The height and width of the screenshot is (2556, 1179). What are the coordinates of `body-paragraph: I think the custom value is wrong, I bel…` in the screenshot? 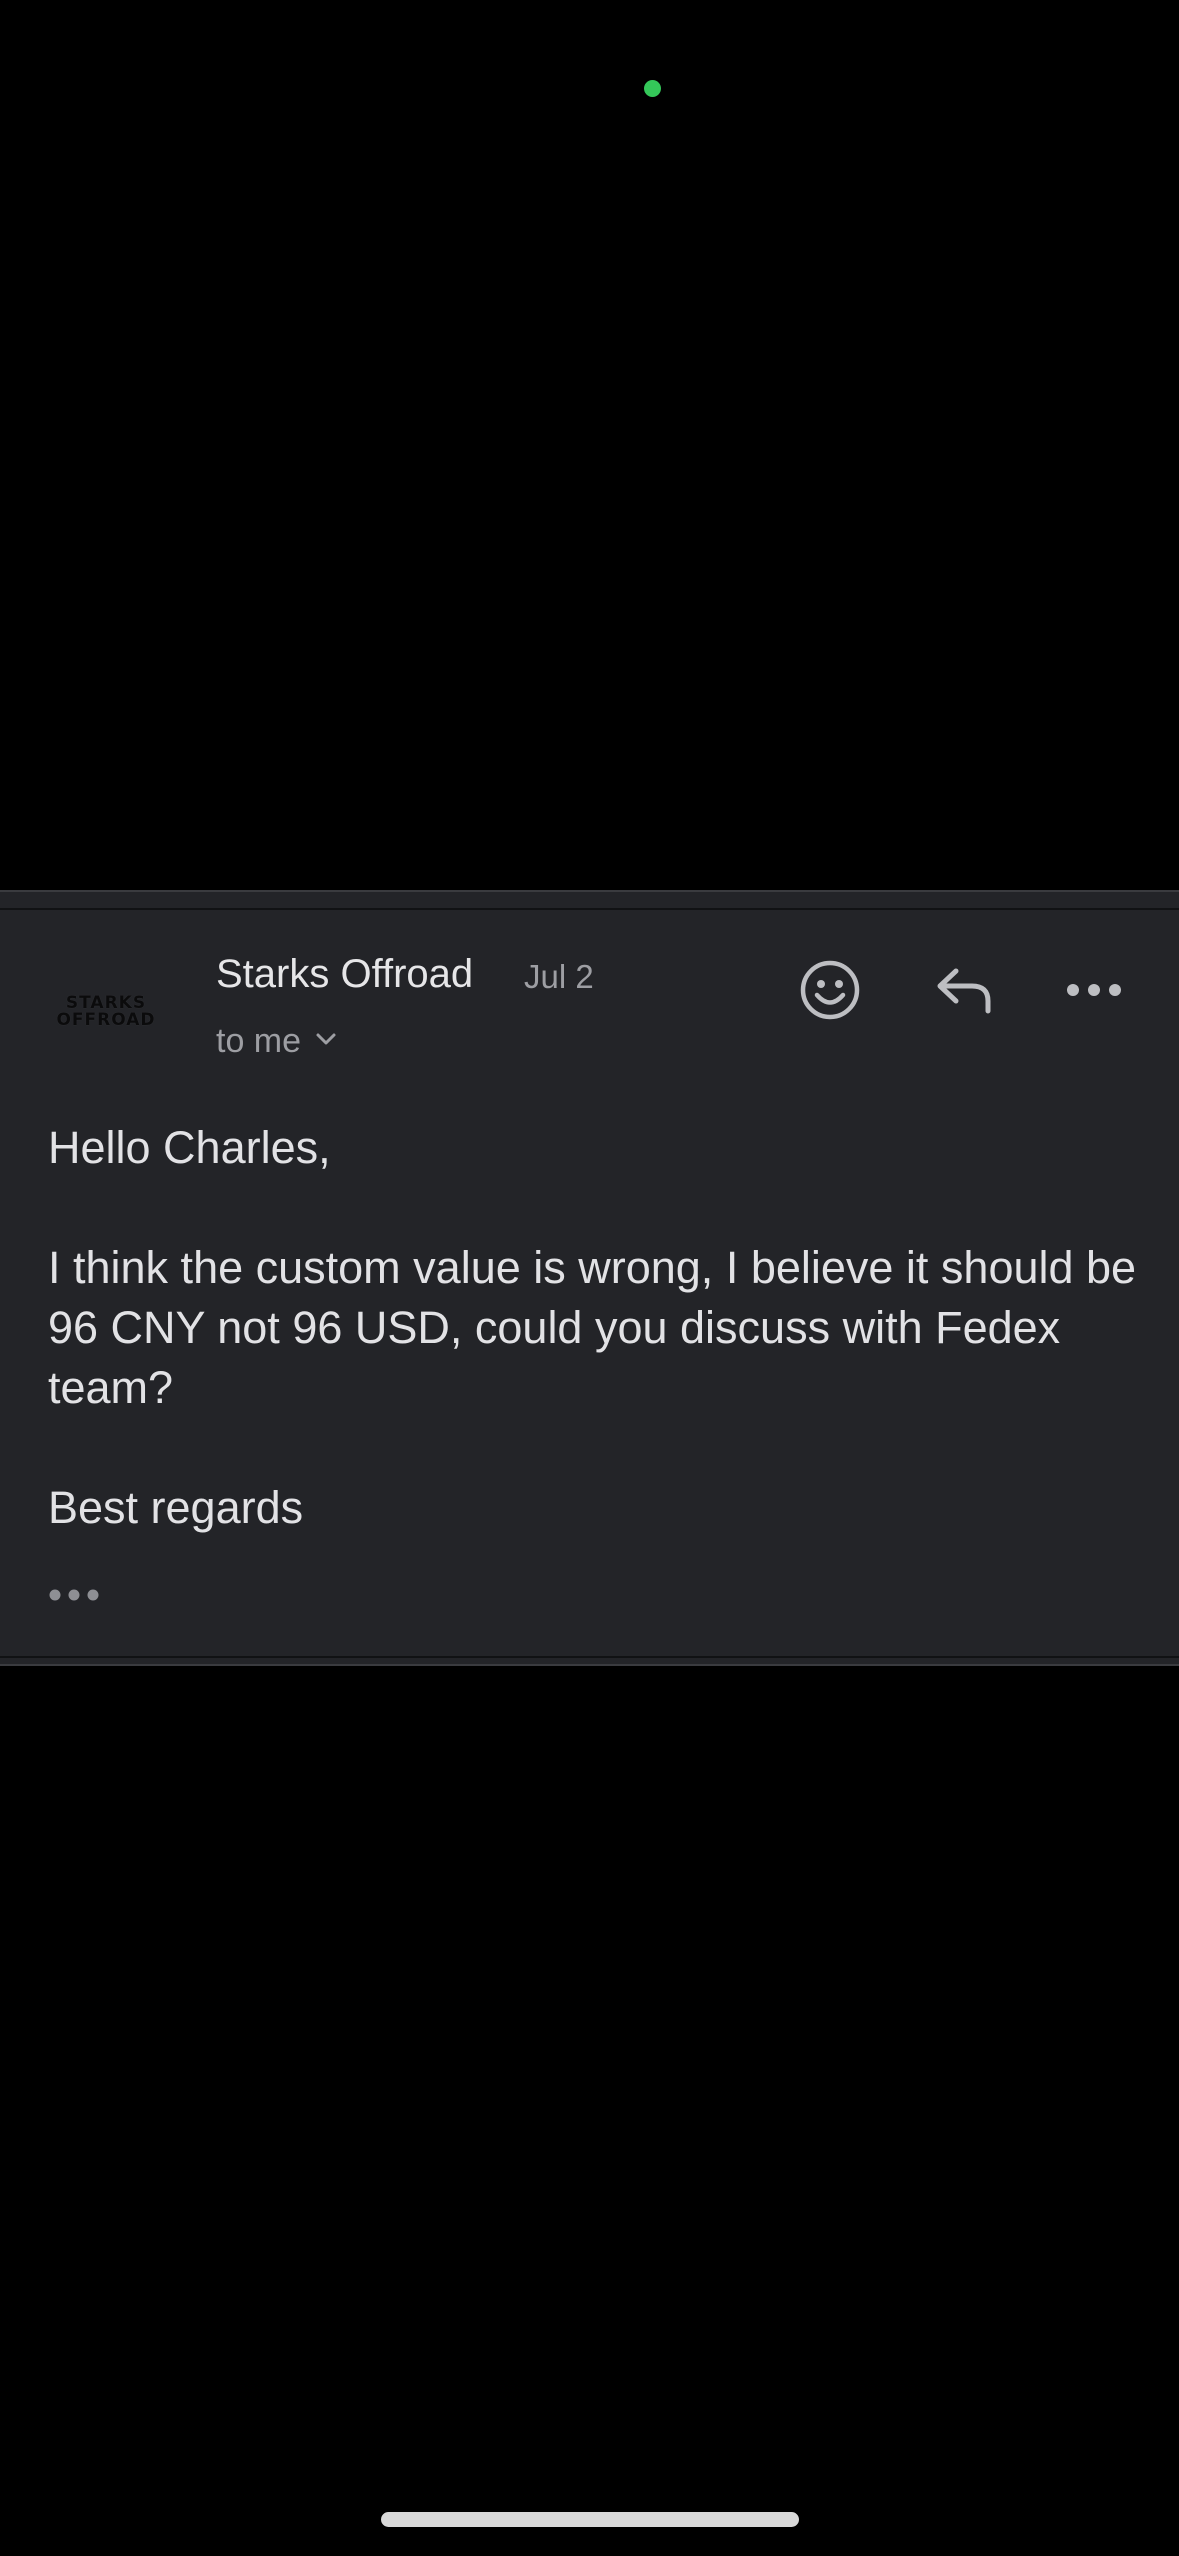 It's located at (592, 1327).